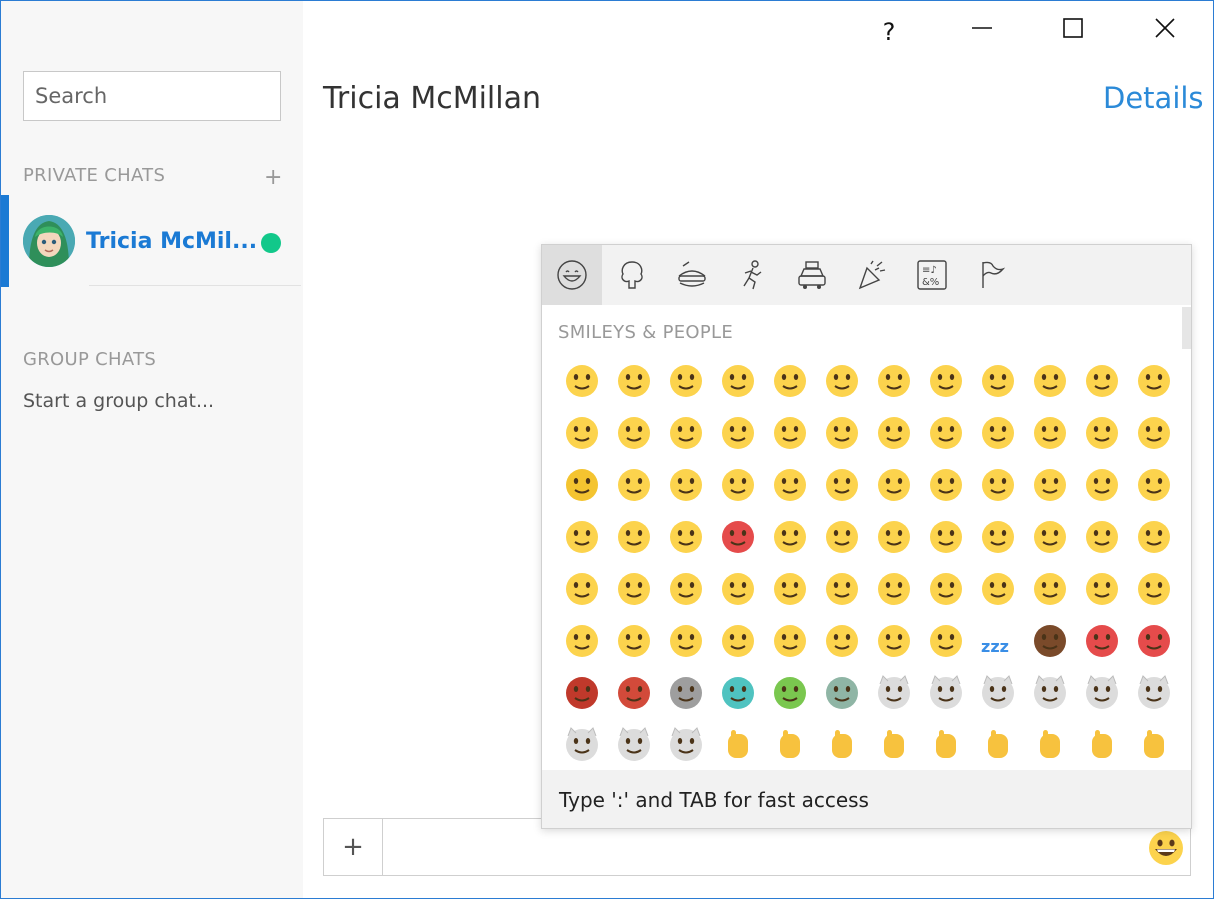  Describe the element at coordinates (582, 537) in the screenshot. I see `emoji-disappointed` at that location.